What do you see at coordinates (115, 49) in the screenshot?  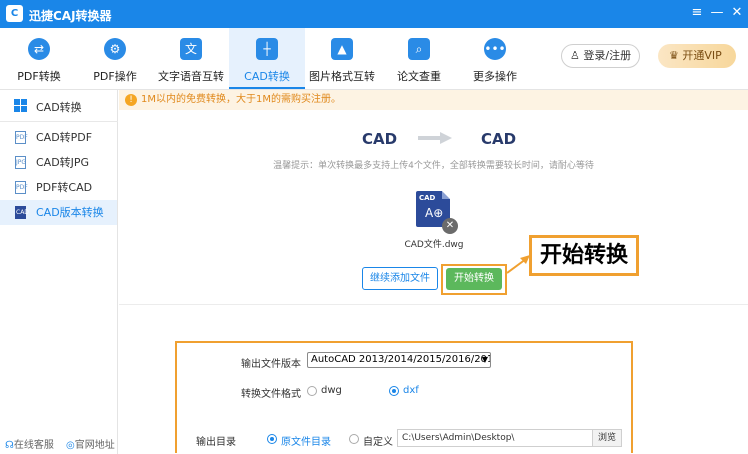 I see `gear-icon: ⚙` at bounding box center [115, 49].